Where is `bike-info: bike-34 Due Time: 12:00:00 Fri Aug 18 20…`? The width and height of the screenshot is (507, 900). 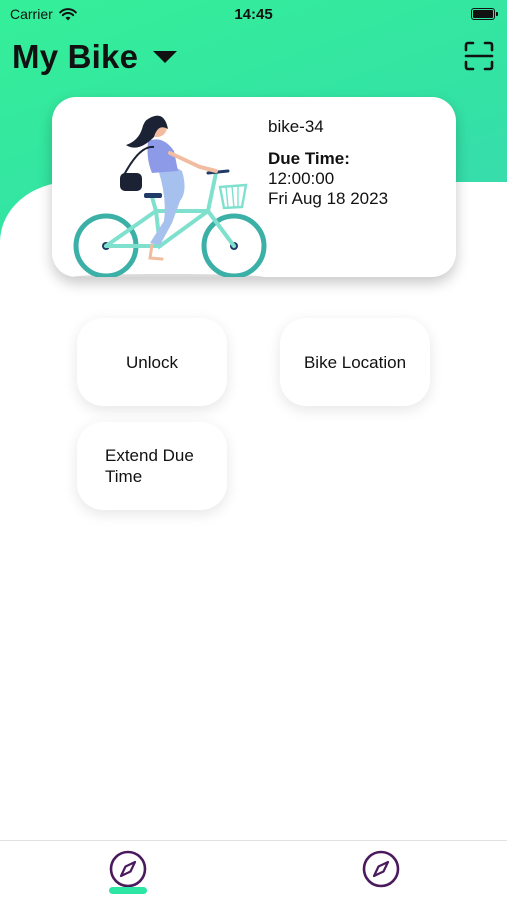 bike-info: bike-34 Due Time: 12:00:00 Fri Aug 18 20… is located at coordinates (328, 163).